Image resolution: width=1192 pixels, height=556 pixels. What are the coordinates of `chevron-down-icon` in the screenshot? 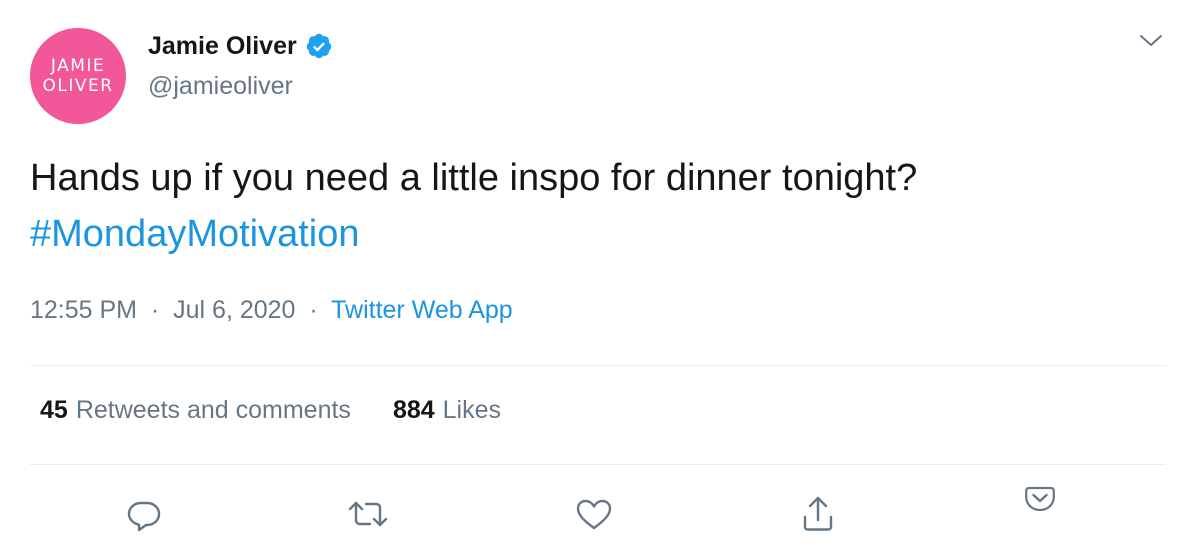 It's located at (1151, 40).